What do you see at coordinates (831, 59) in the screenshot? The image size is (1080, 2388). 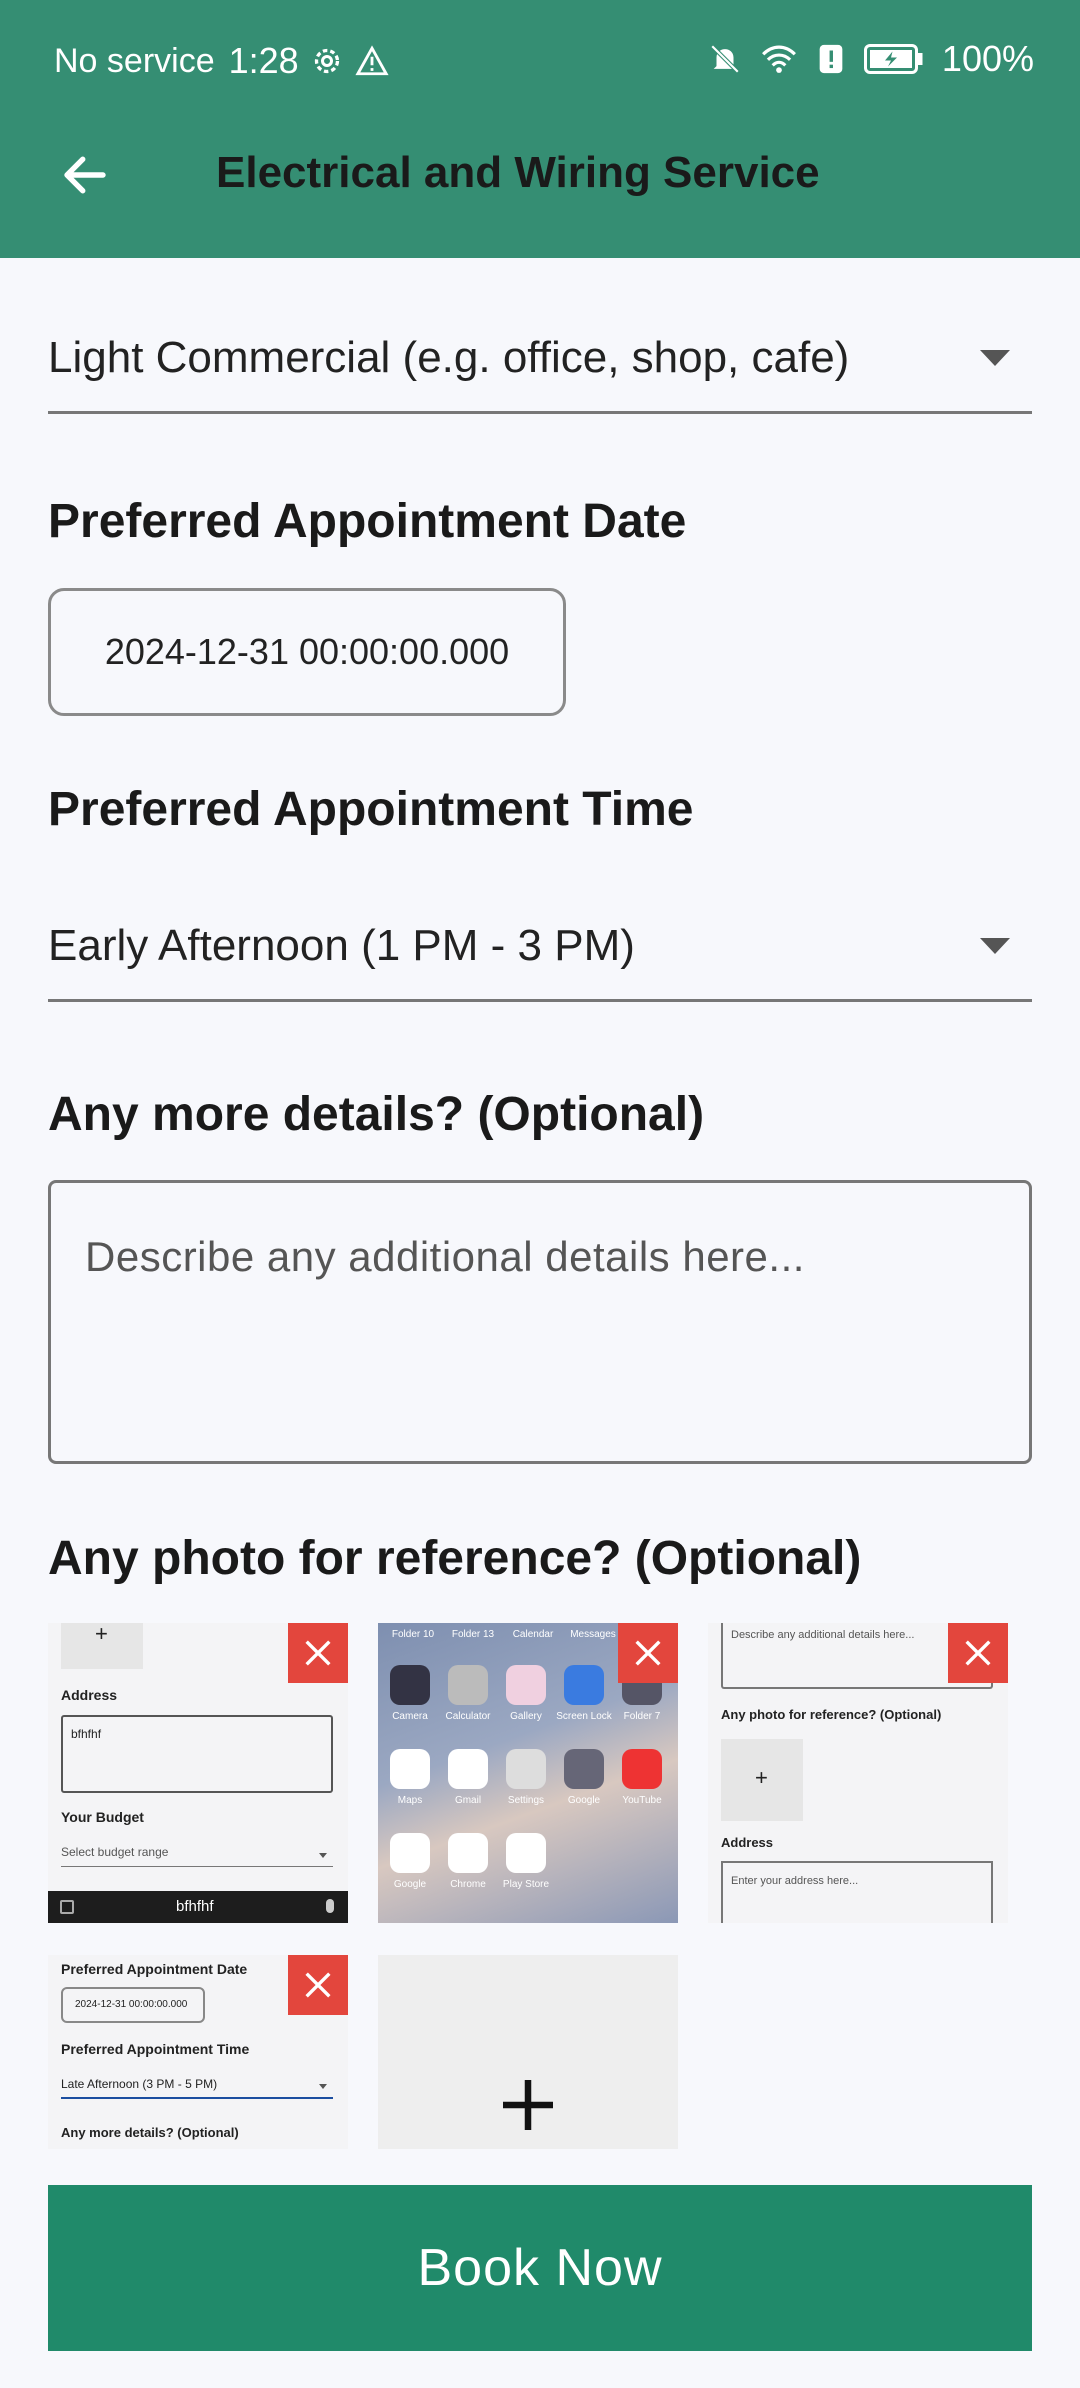 I see `alert-icon` at bounding box center [831, 59].